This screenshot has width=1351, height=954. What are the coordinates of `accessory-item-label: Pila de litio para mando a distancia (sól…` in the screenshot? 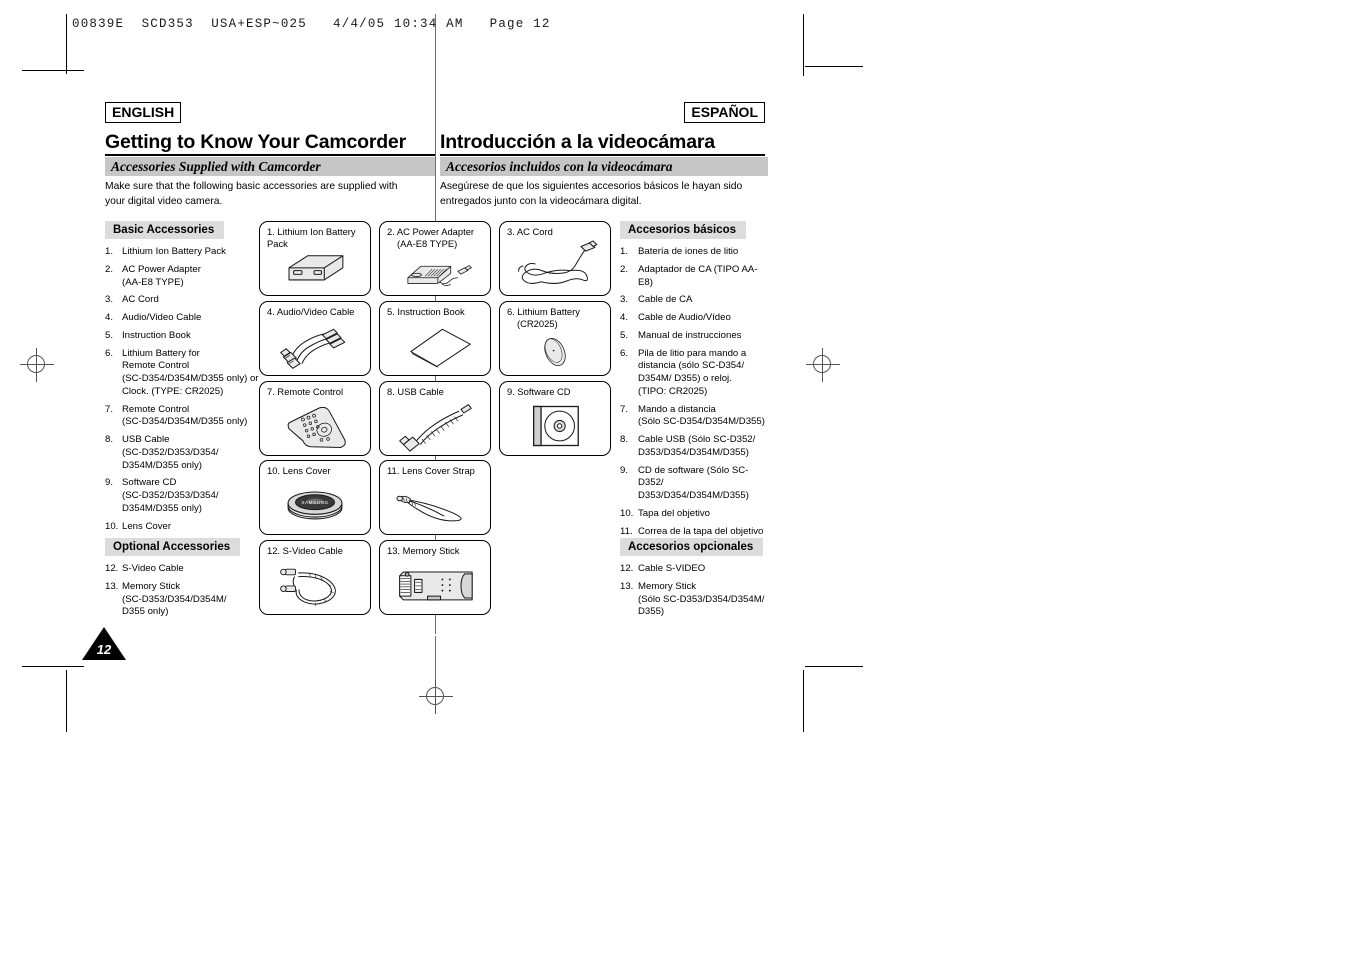 It's located at (692, 372).